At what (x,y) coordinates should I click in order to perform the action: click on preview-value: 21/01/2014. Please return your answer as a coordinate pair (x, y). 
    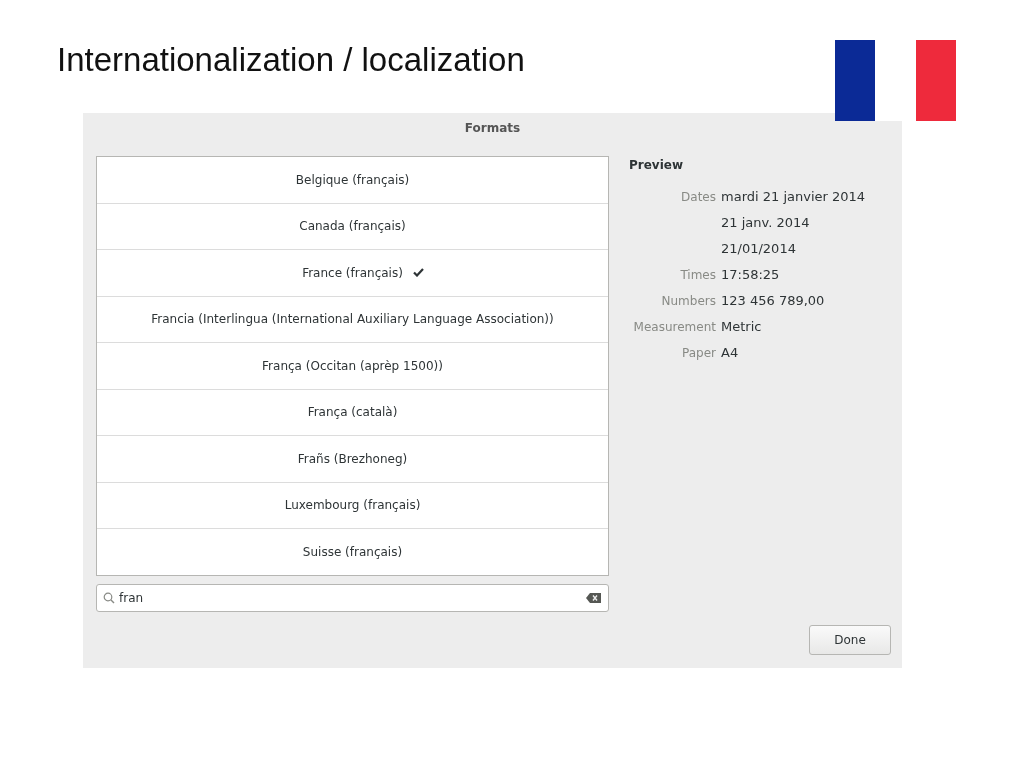
    Looking at the image, I should click on (759, 249).